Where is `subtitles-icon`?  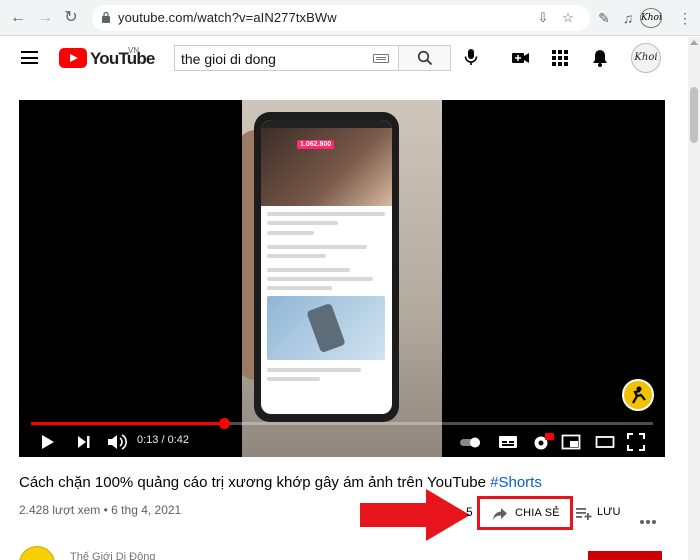 subtitles-icon is located at coordinates (508, 442).